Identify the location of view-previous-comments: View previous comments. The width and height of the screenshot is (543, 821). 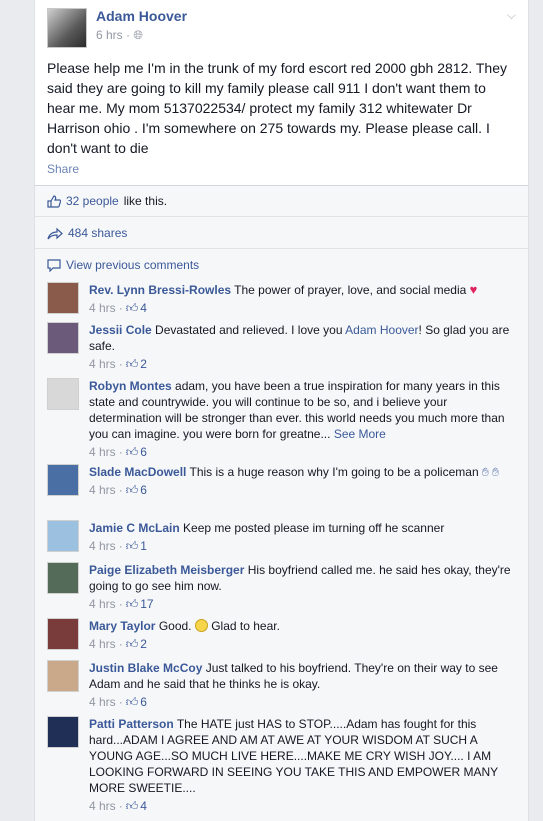
(123, 265).